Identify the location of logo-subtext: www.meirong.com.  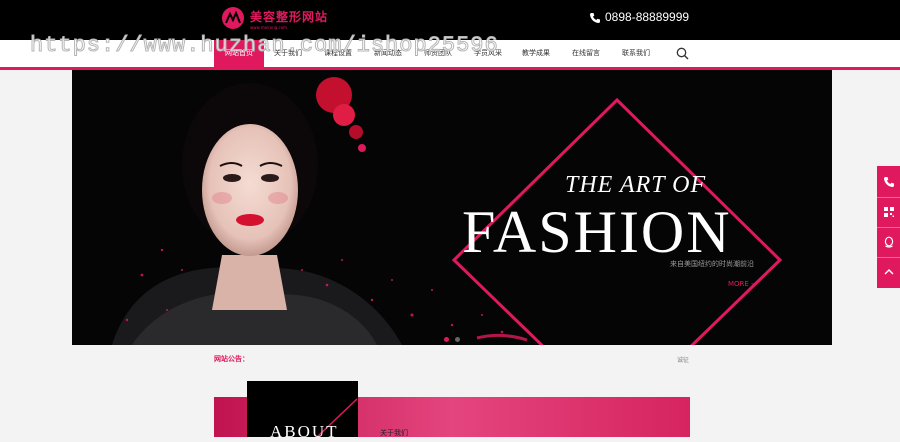
(269, 27).